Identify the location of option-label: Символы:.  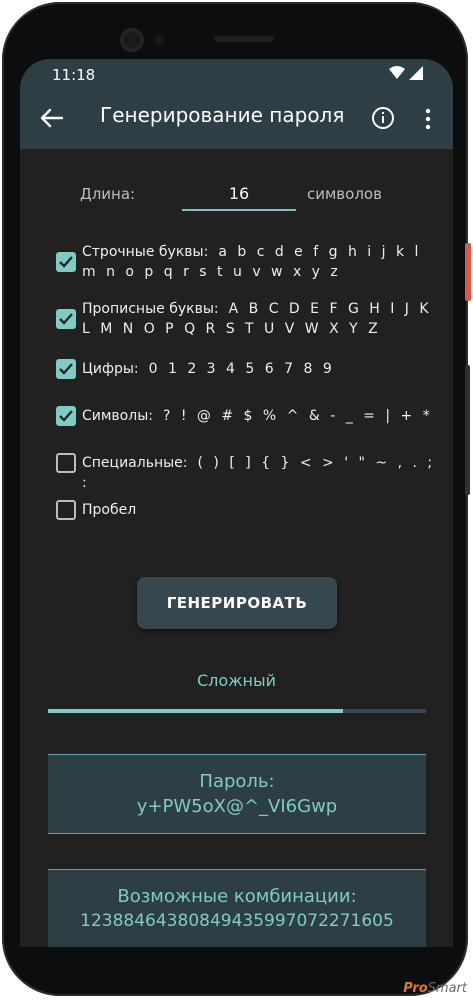
(117, 416).